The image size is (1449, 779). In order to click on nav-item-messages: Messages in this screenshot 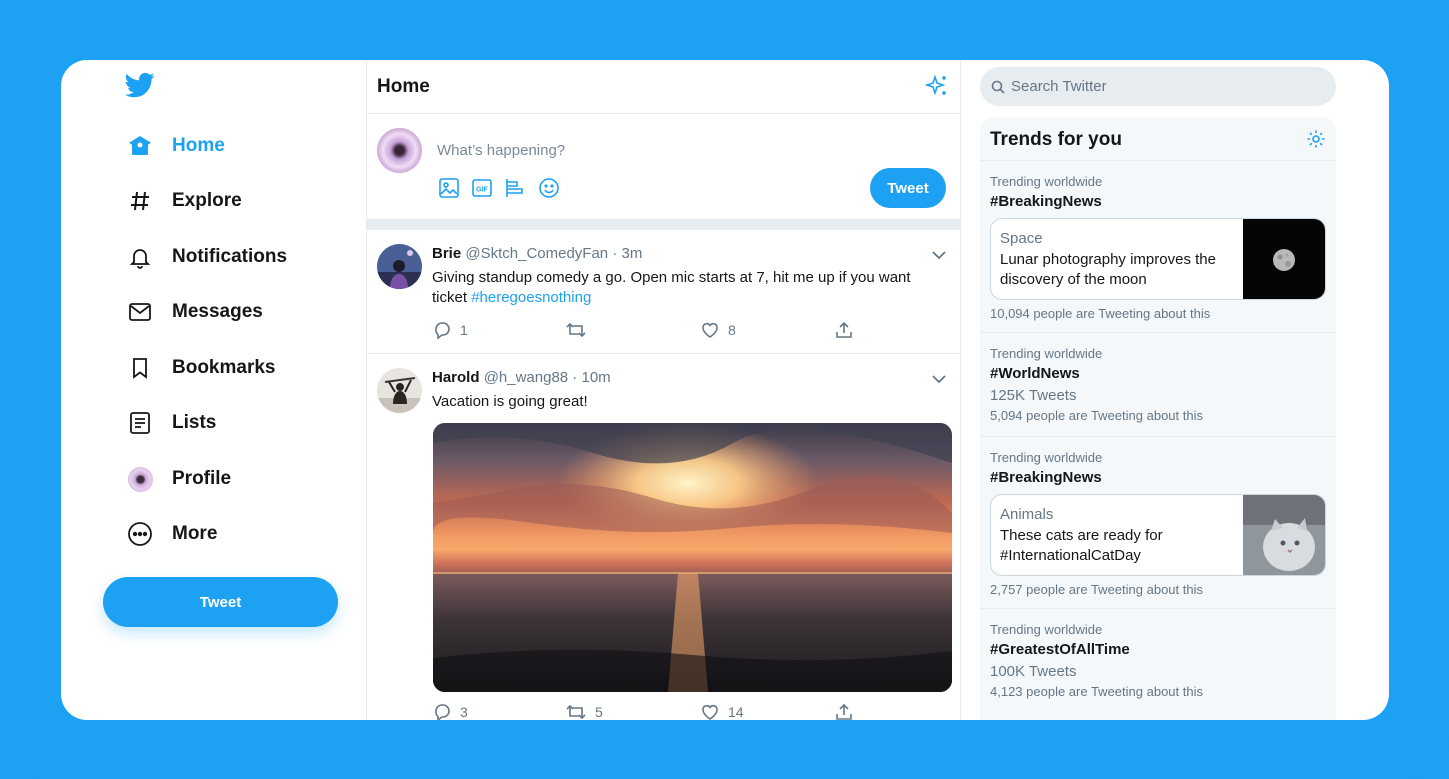, I will do `click(195, 312)`.